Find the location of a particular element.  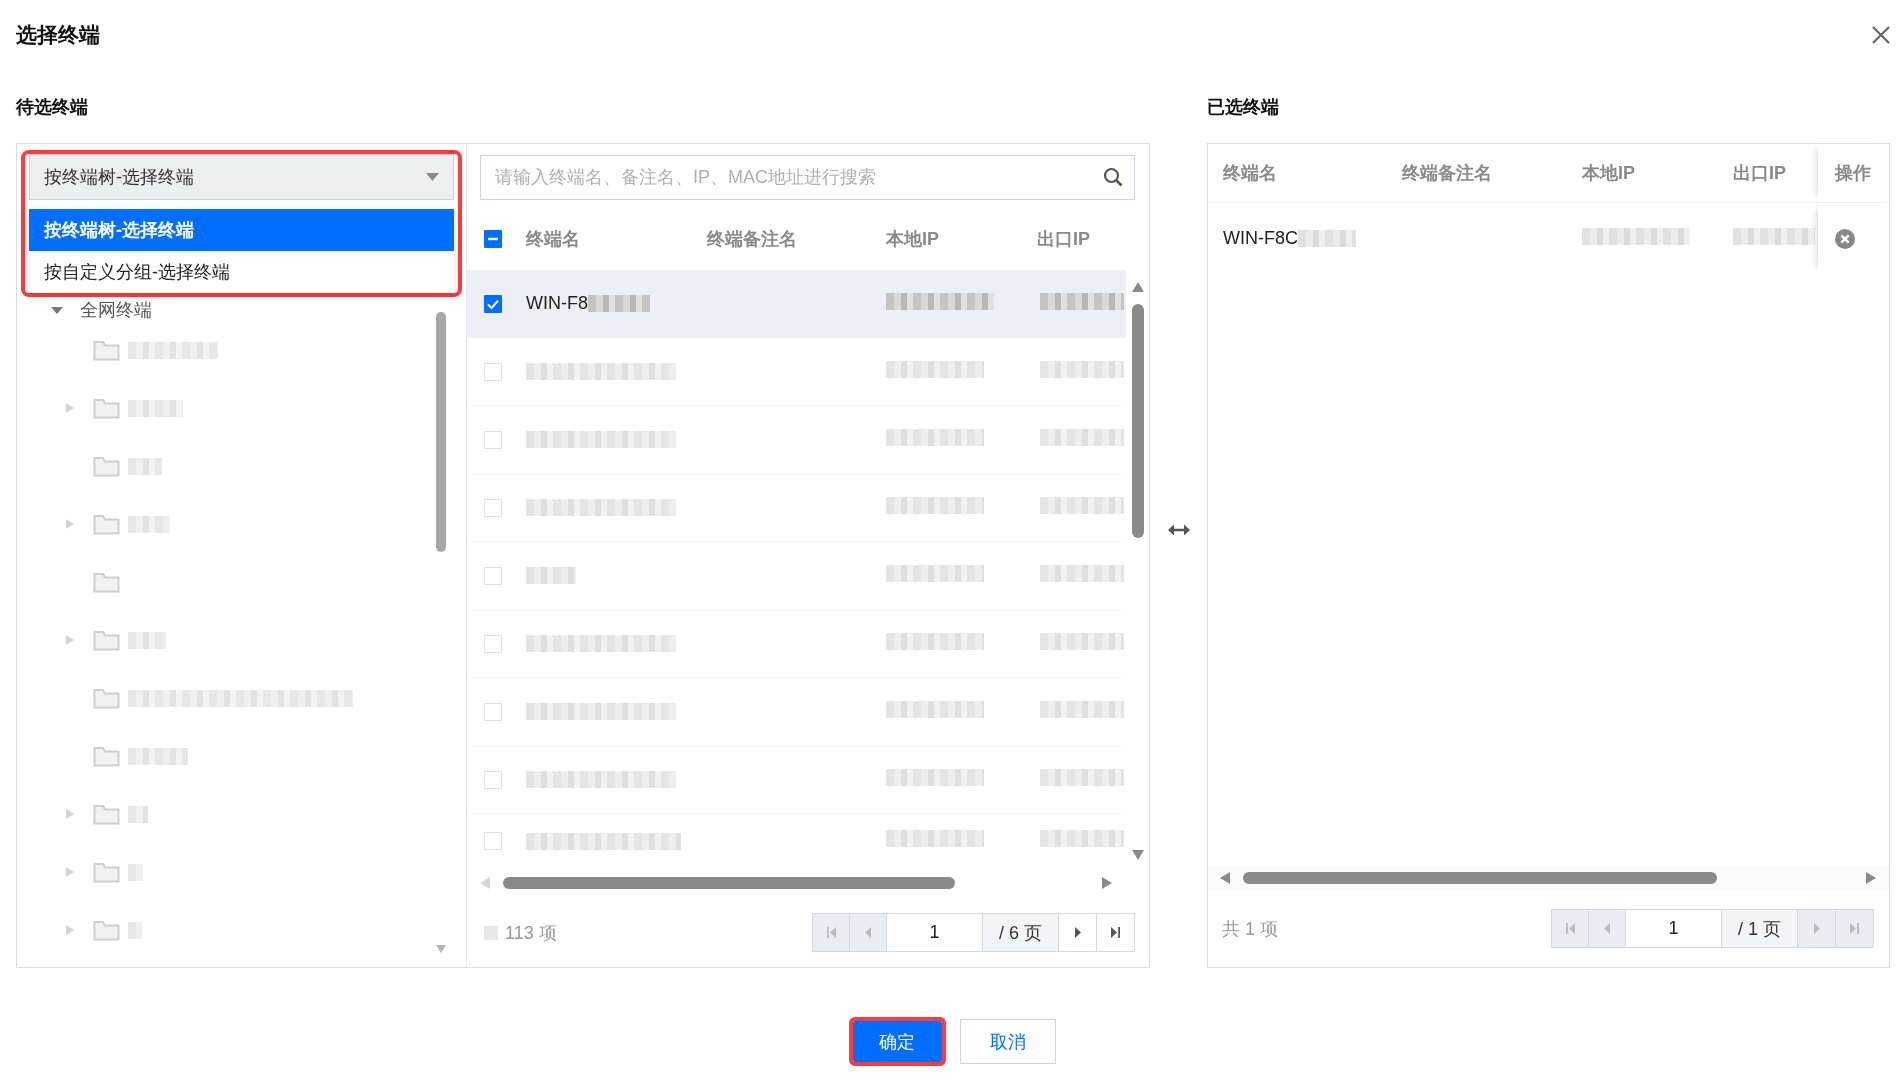

item-count: 共 1 项 is located at coordinates (1250, 929).